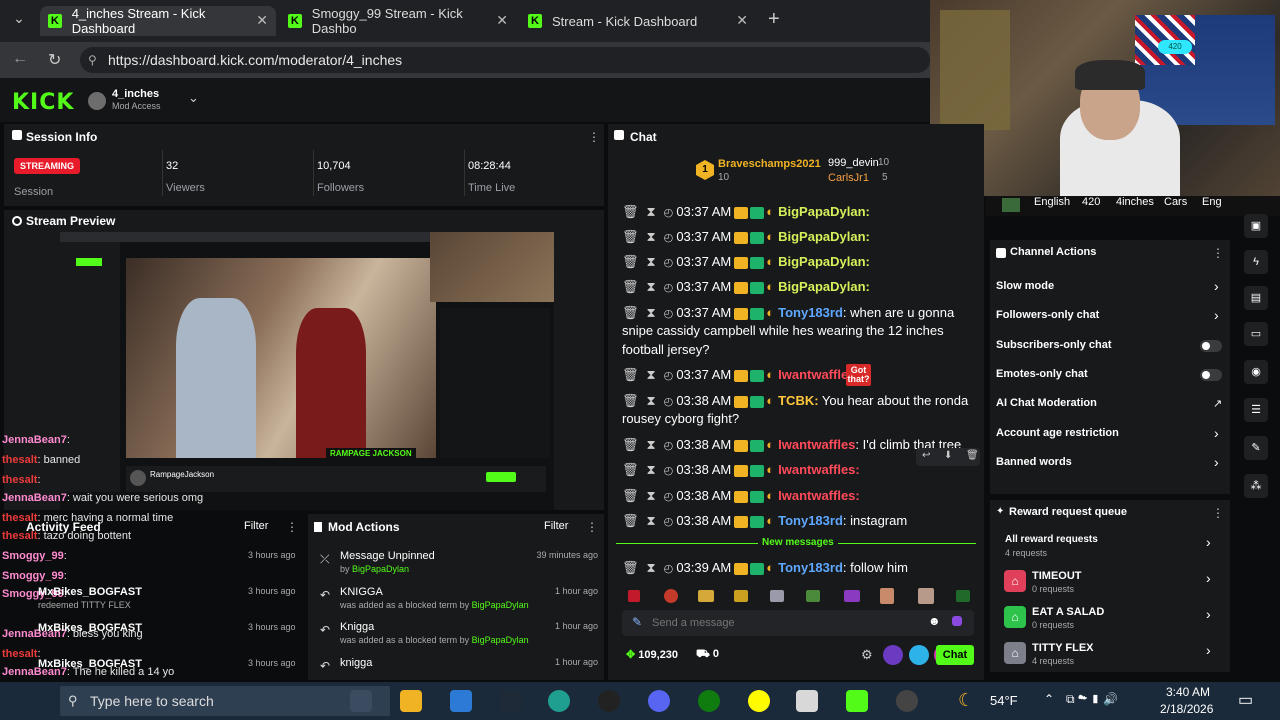 This screenshot has width=1280, height=720. What do you see at coordinates (193, 98) in the screenshot?
I see `channel-switch-chevron-icon: ⌄` at bounding box center [193, 98].